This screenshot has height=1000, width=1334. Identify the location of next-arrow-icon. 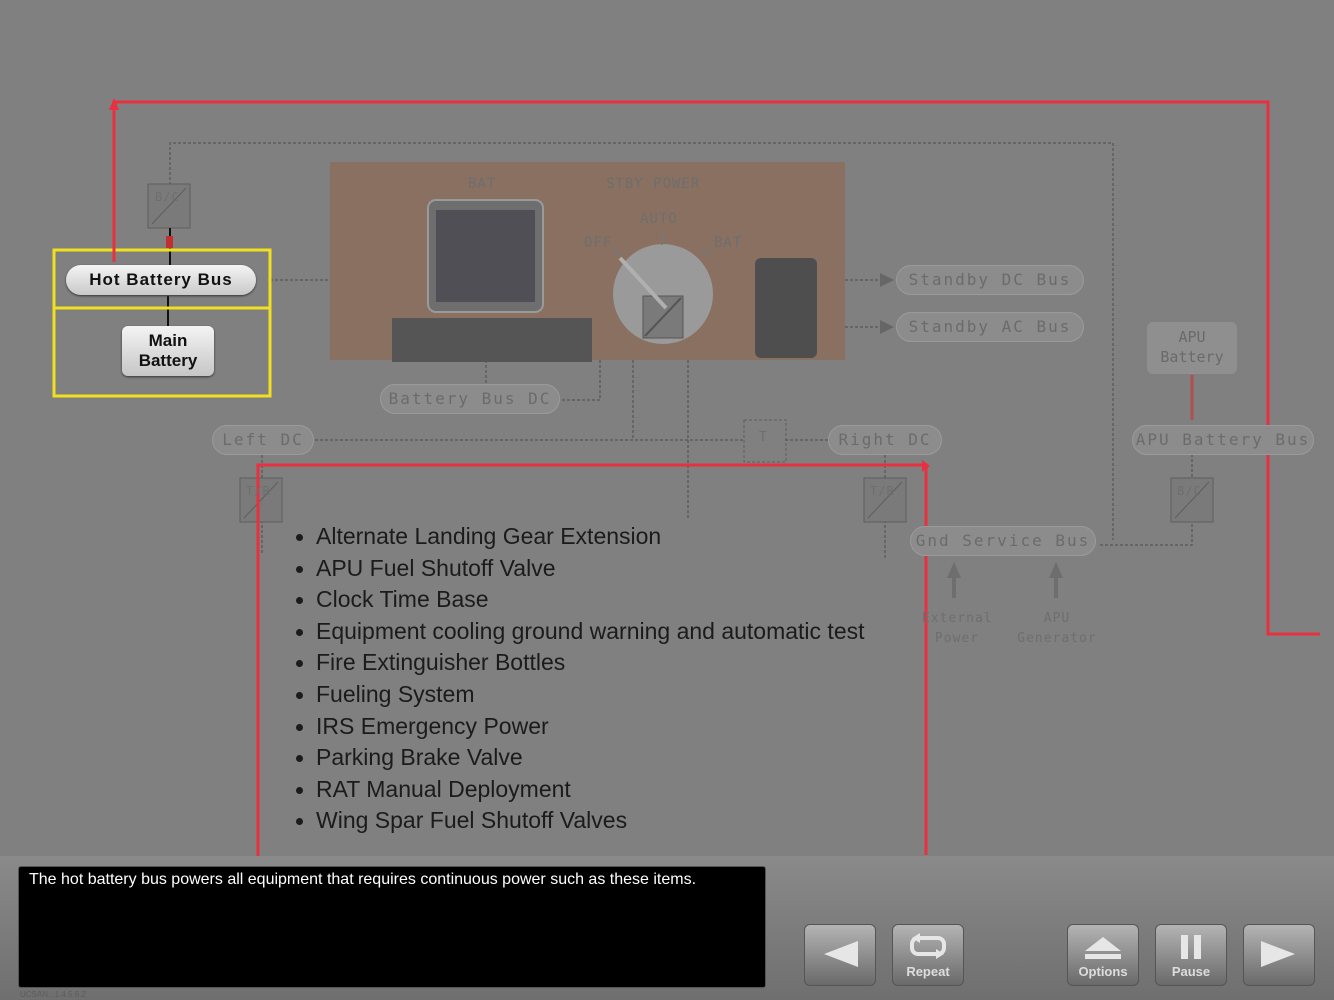
(1278, 954).